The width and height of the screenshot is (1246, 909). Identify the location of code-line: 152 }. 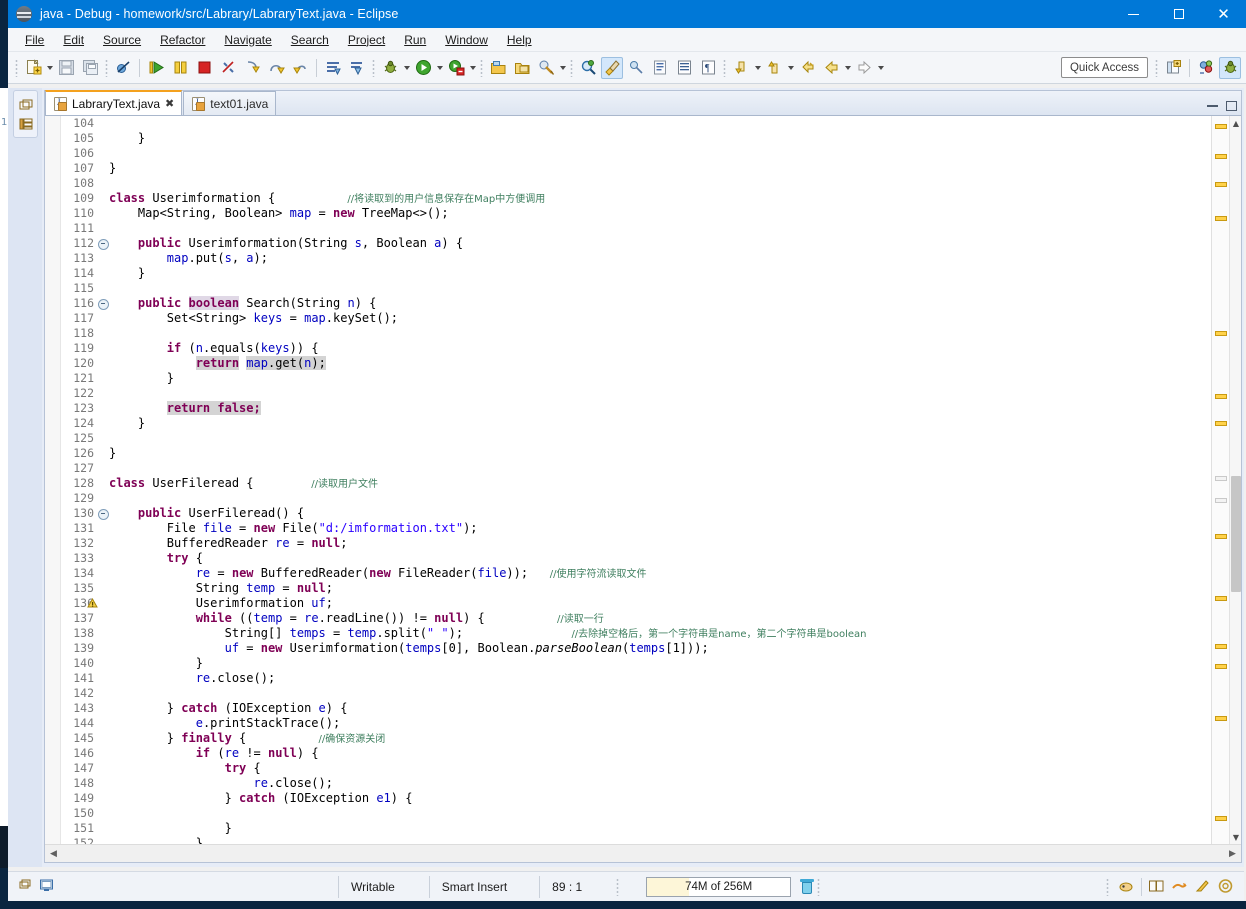
(636, 840).